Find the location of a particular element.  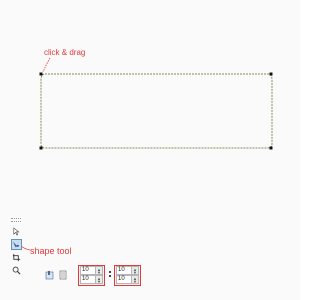

lock-corners-toggle is located at coordinates (109, 275).